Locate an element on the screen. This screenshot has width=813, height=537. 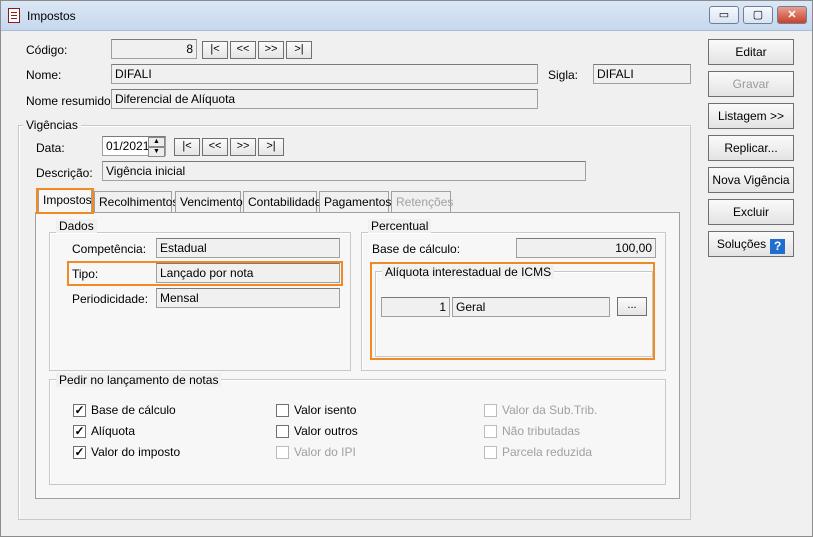
nome-label: Nome: is located at coordinates (44, 75).